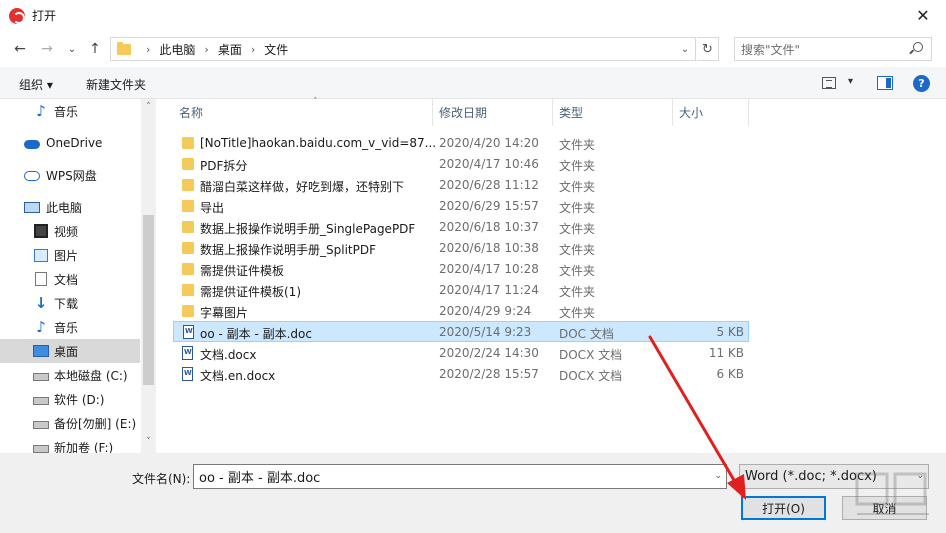 This screenshot has height=533, width=946. Describe the element at coordinates (95, 49) in the screenshot. I see `up-arrow-icon: ↑` at that location.